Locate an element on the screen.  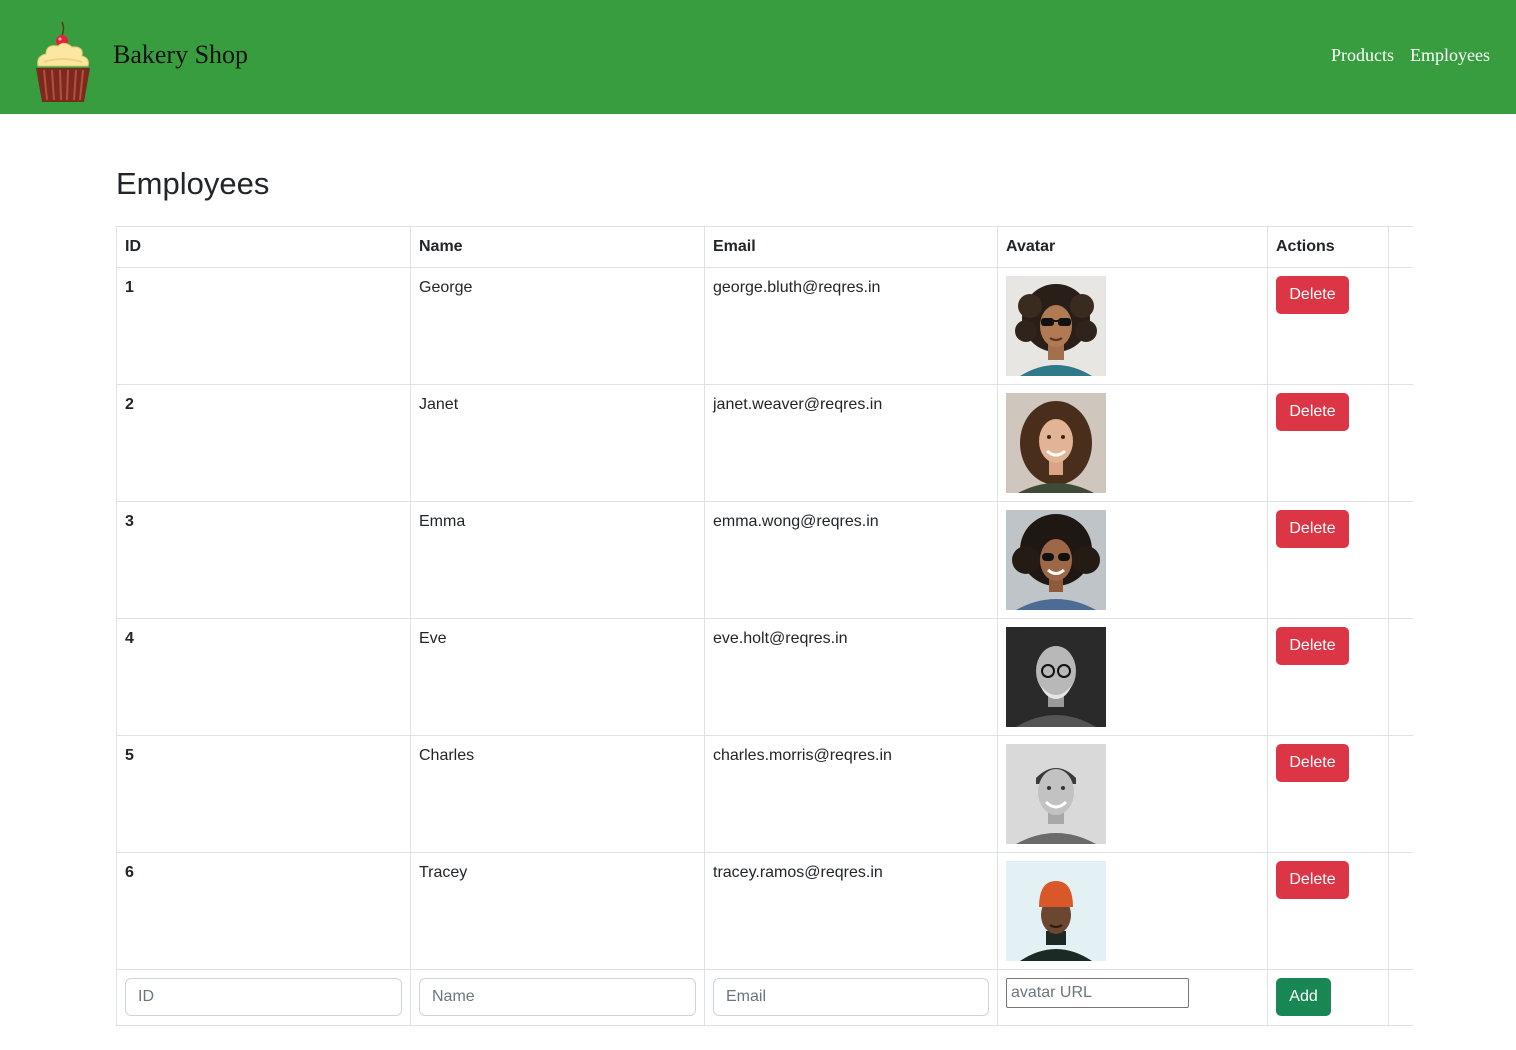
table-row: 1 George george.bluth@reqres.in Delete is located at coordinates (764, 326).